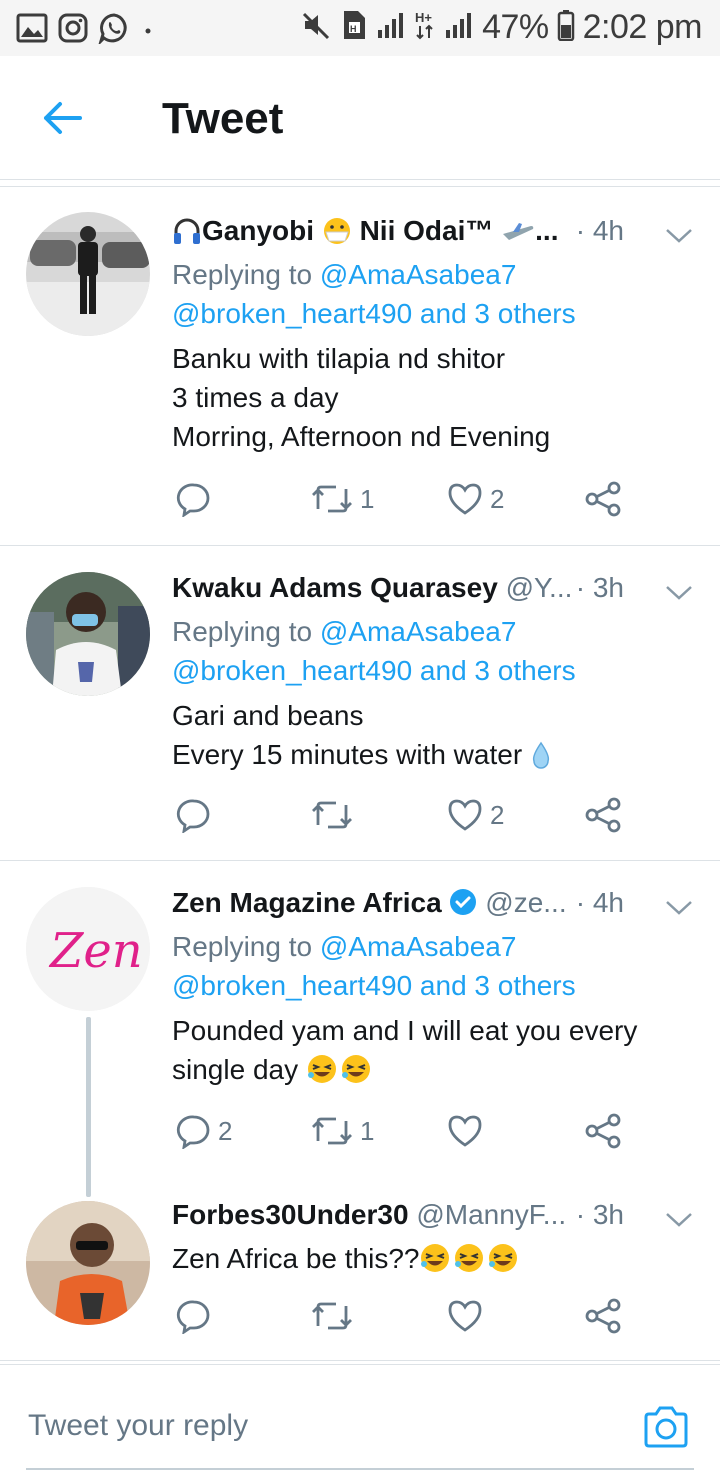  I want to click on reply-input: Tweet your reply, so click(138, 1426).